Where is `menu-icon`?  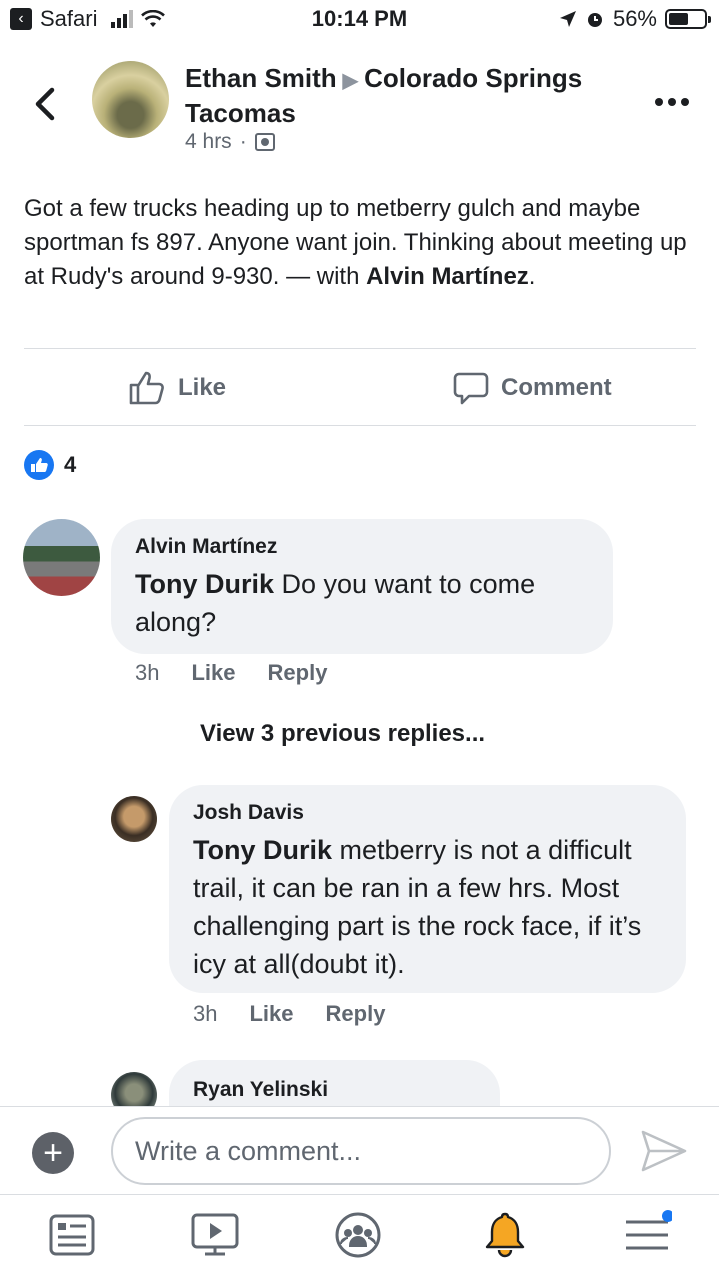 menu-icon is located at coordinates (647, 1235).